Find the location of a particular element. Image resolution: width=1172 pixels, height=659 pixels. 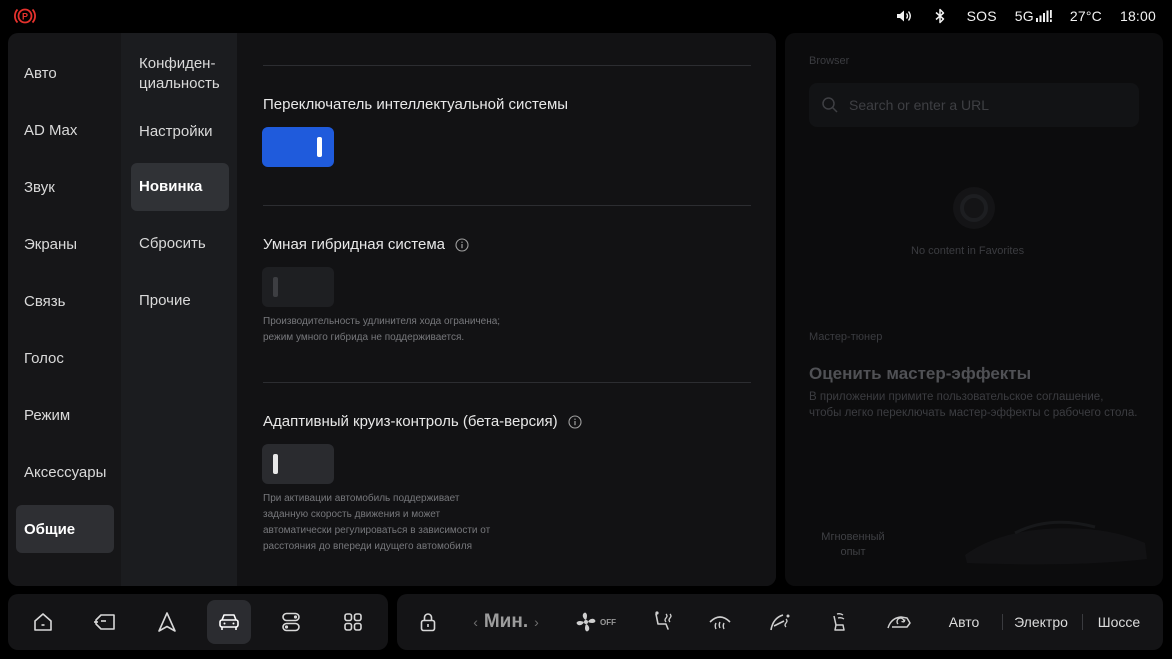

air-recirculation-icon is located at coordinates (899, 622).